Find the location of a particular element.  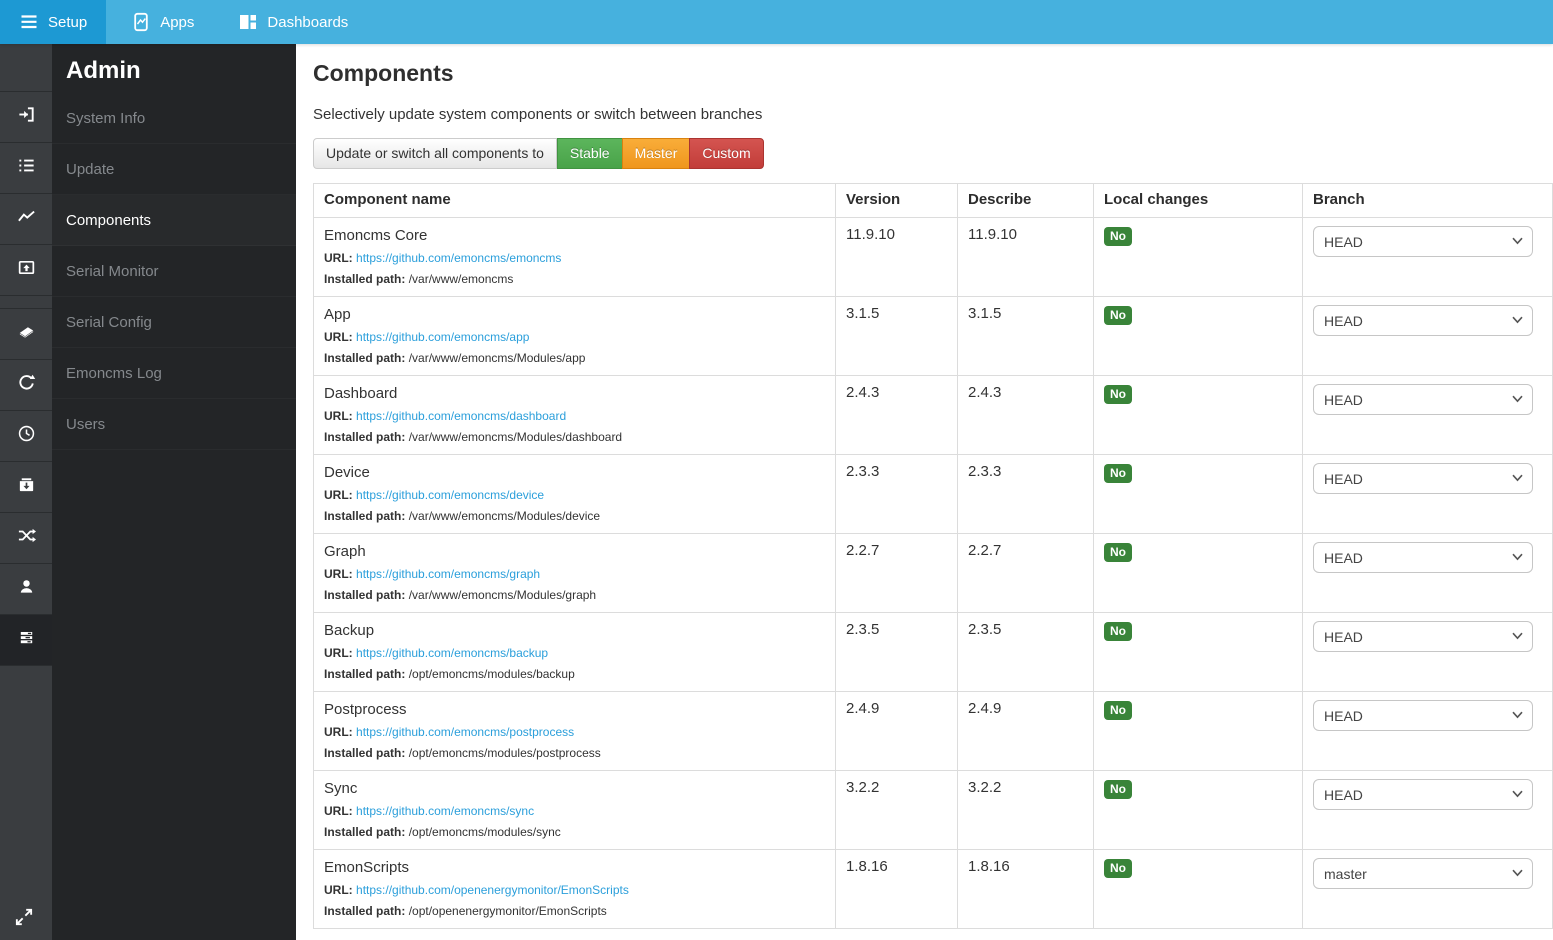

tab-apps: Apps is located at coordinates (162, 22).